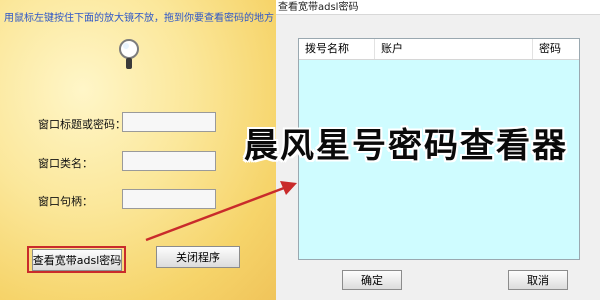  I want to click on dialog-titlebar: 查看宽带adsl密码, so click(438, 7).